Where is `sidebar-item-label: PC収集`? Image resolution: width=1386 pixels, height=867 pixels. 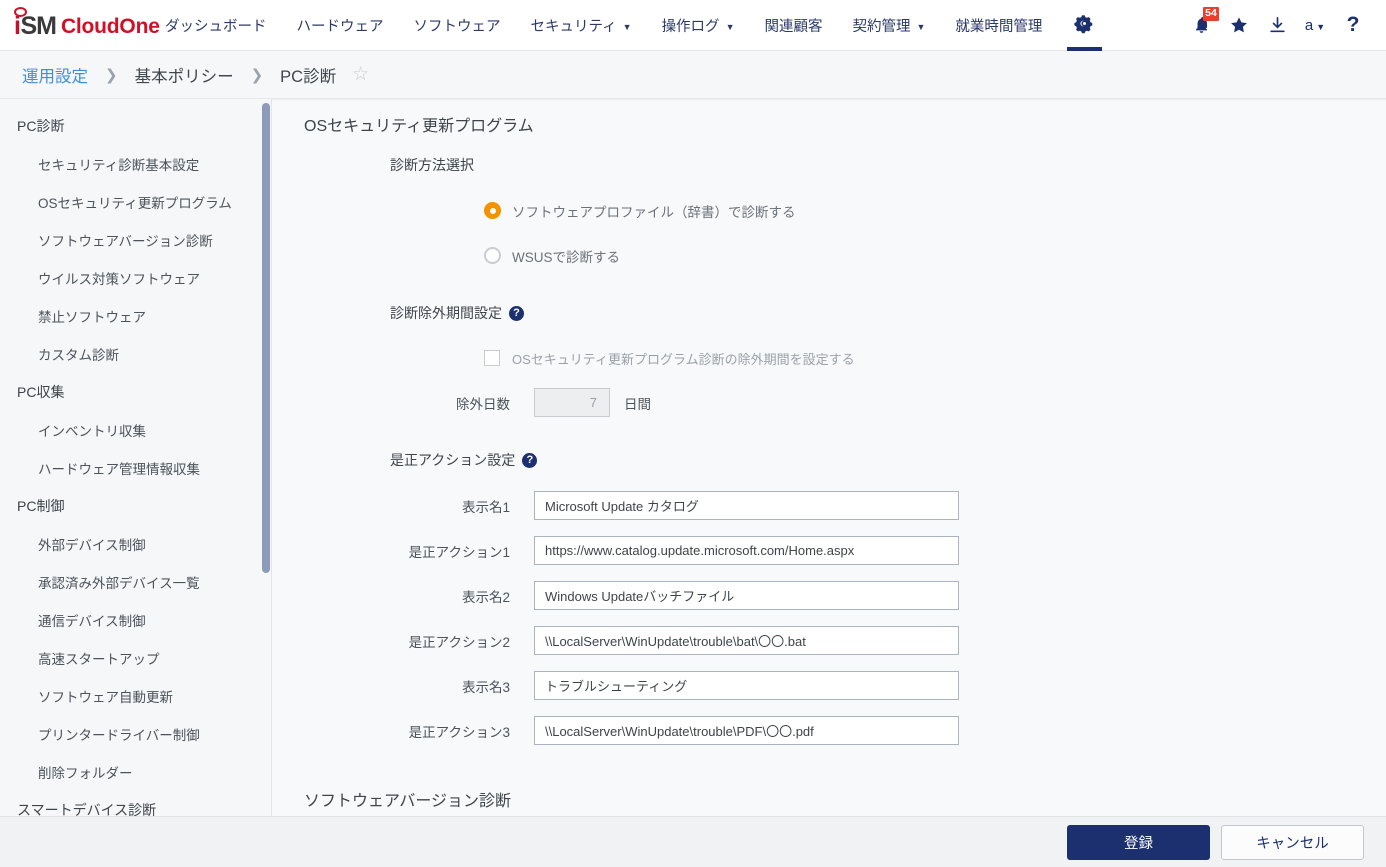
sidebar-item-label: PC収集 is located at coordinates (41, 392).